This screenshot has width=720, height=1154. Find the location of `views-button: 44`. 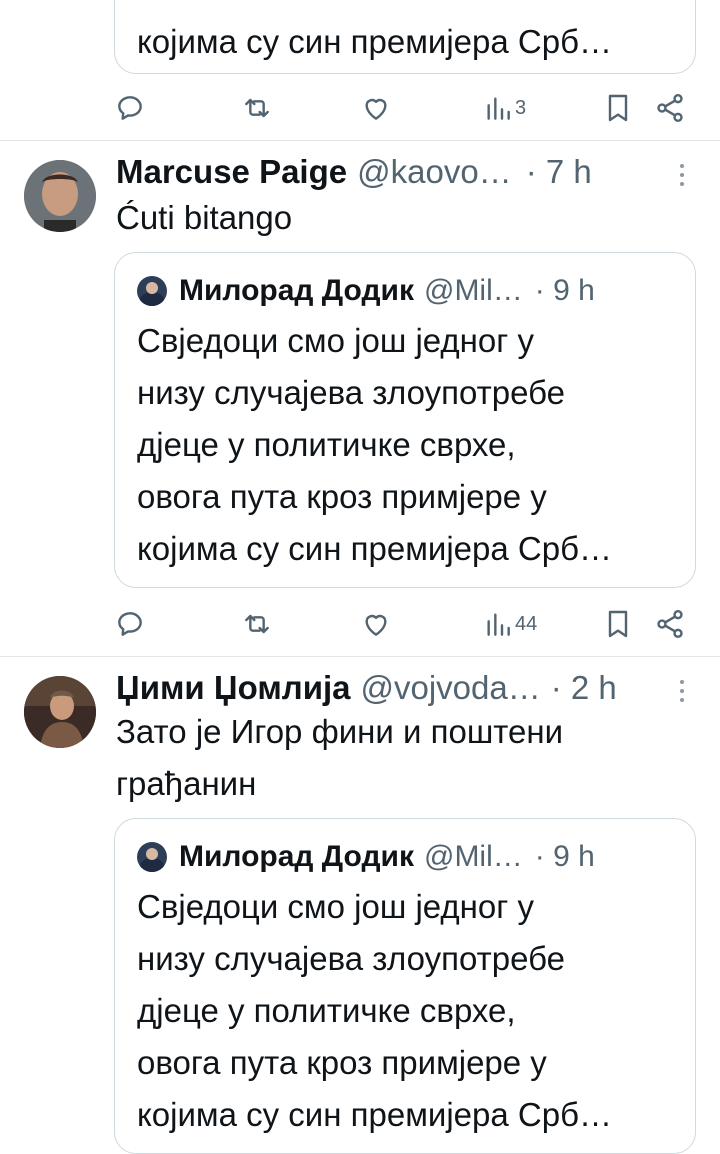

views-button: 44 is located at coordinates (510, 624).